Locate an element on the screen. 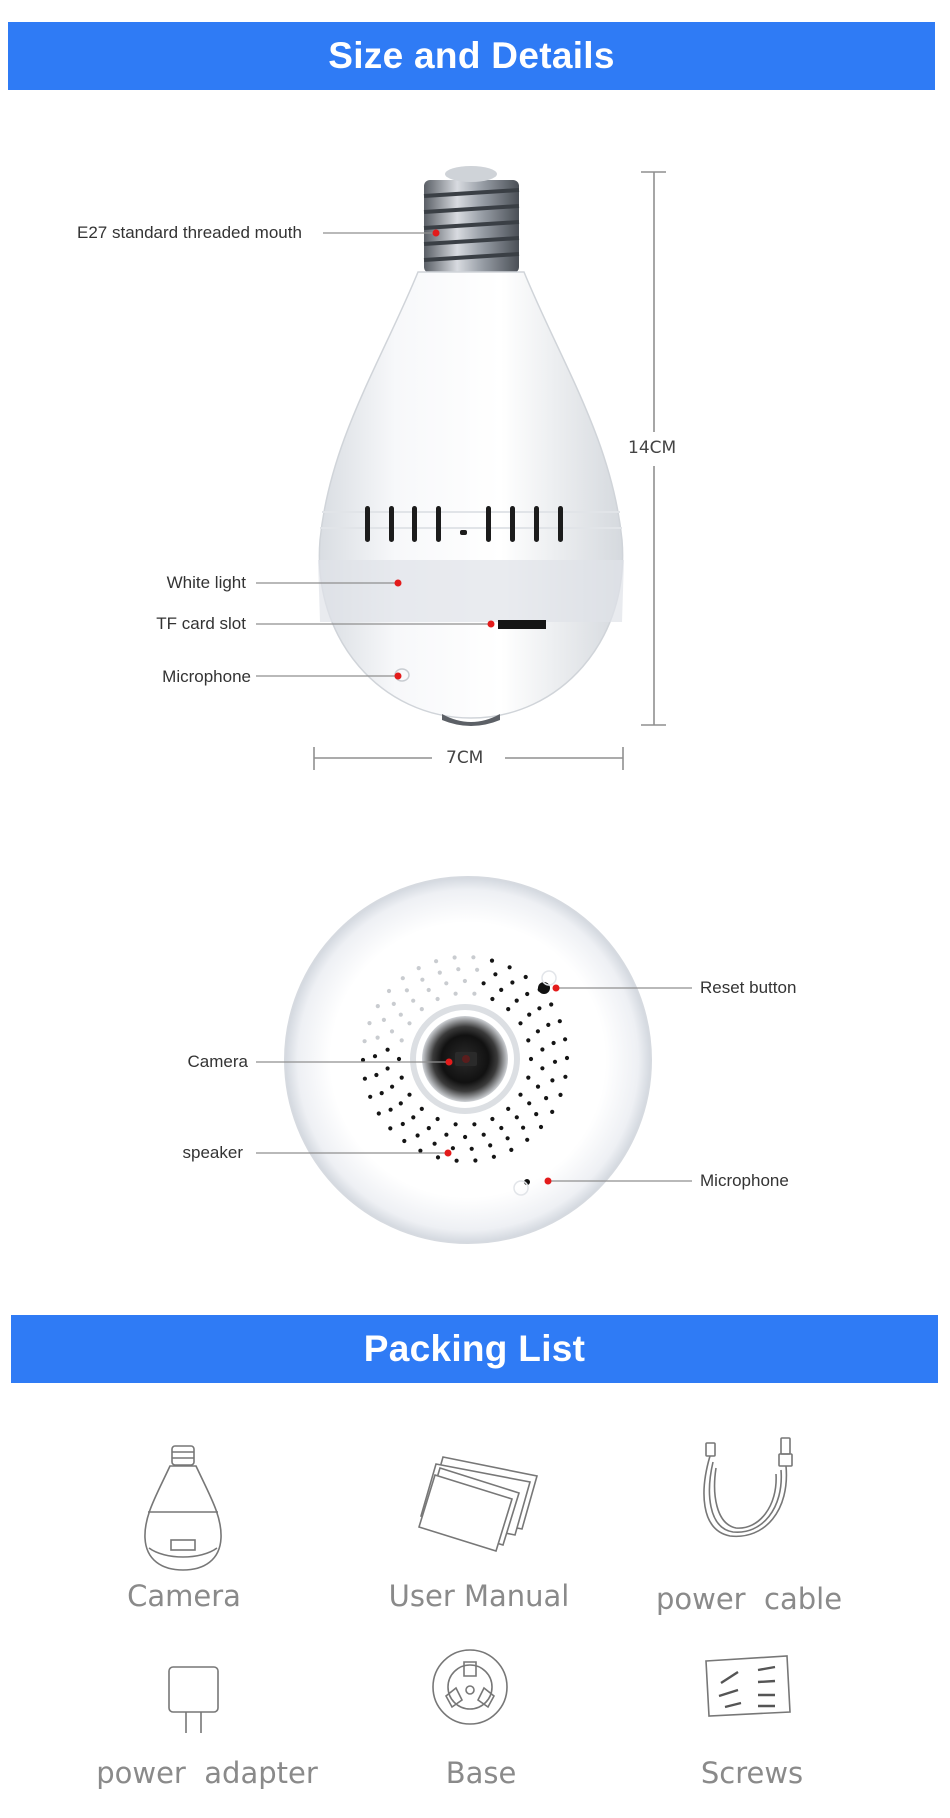  label-white-light: White light is located at coordinates (206, 582).